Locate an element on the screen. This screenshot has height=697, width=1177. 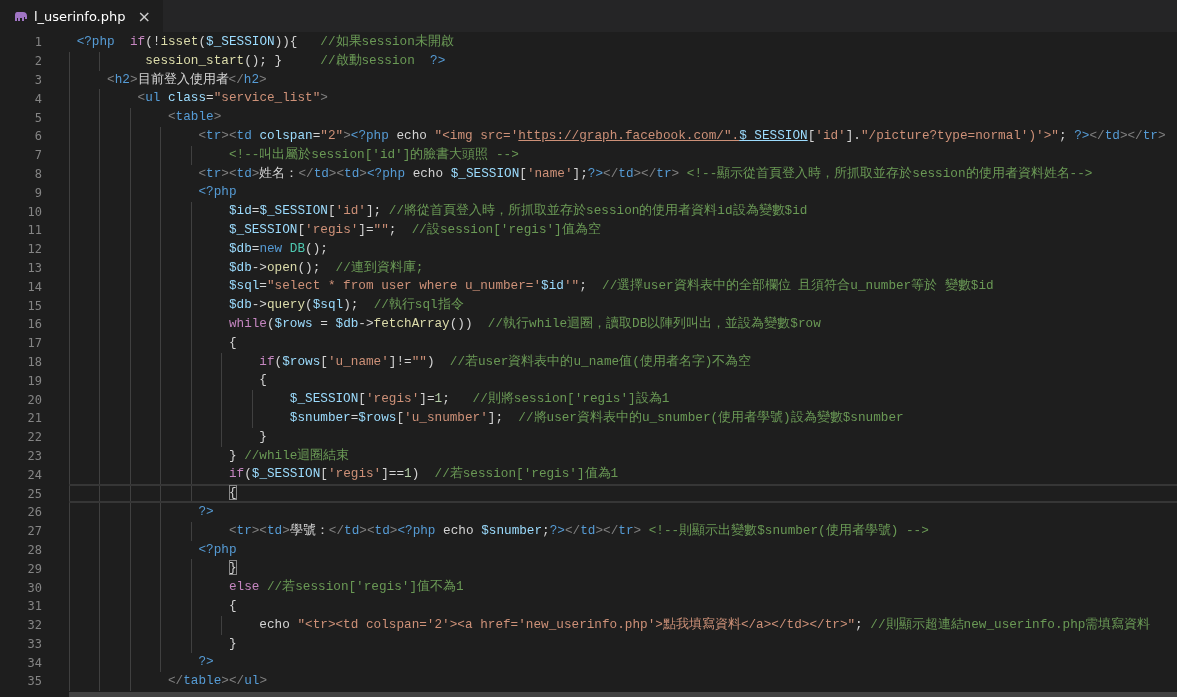
line-number: 19 is located at coordinates (34, 380).